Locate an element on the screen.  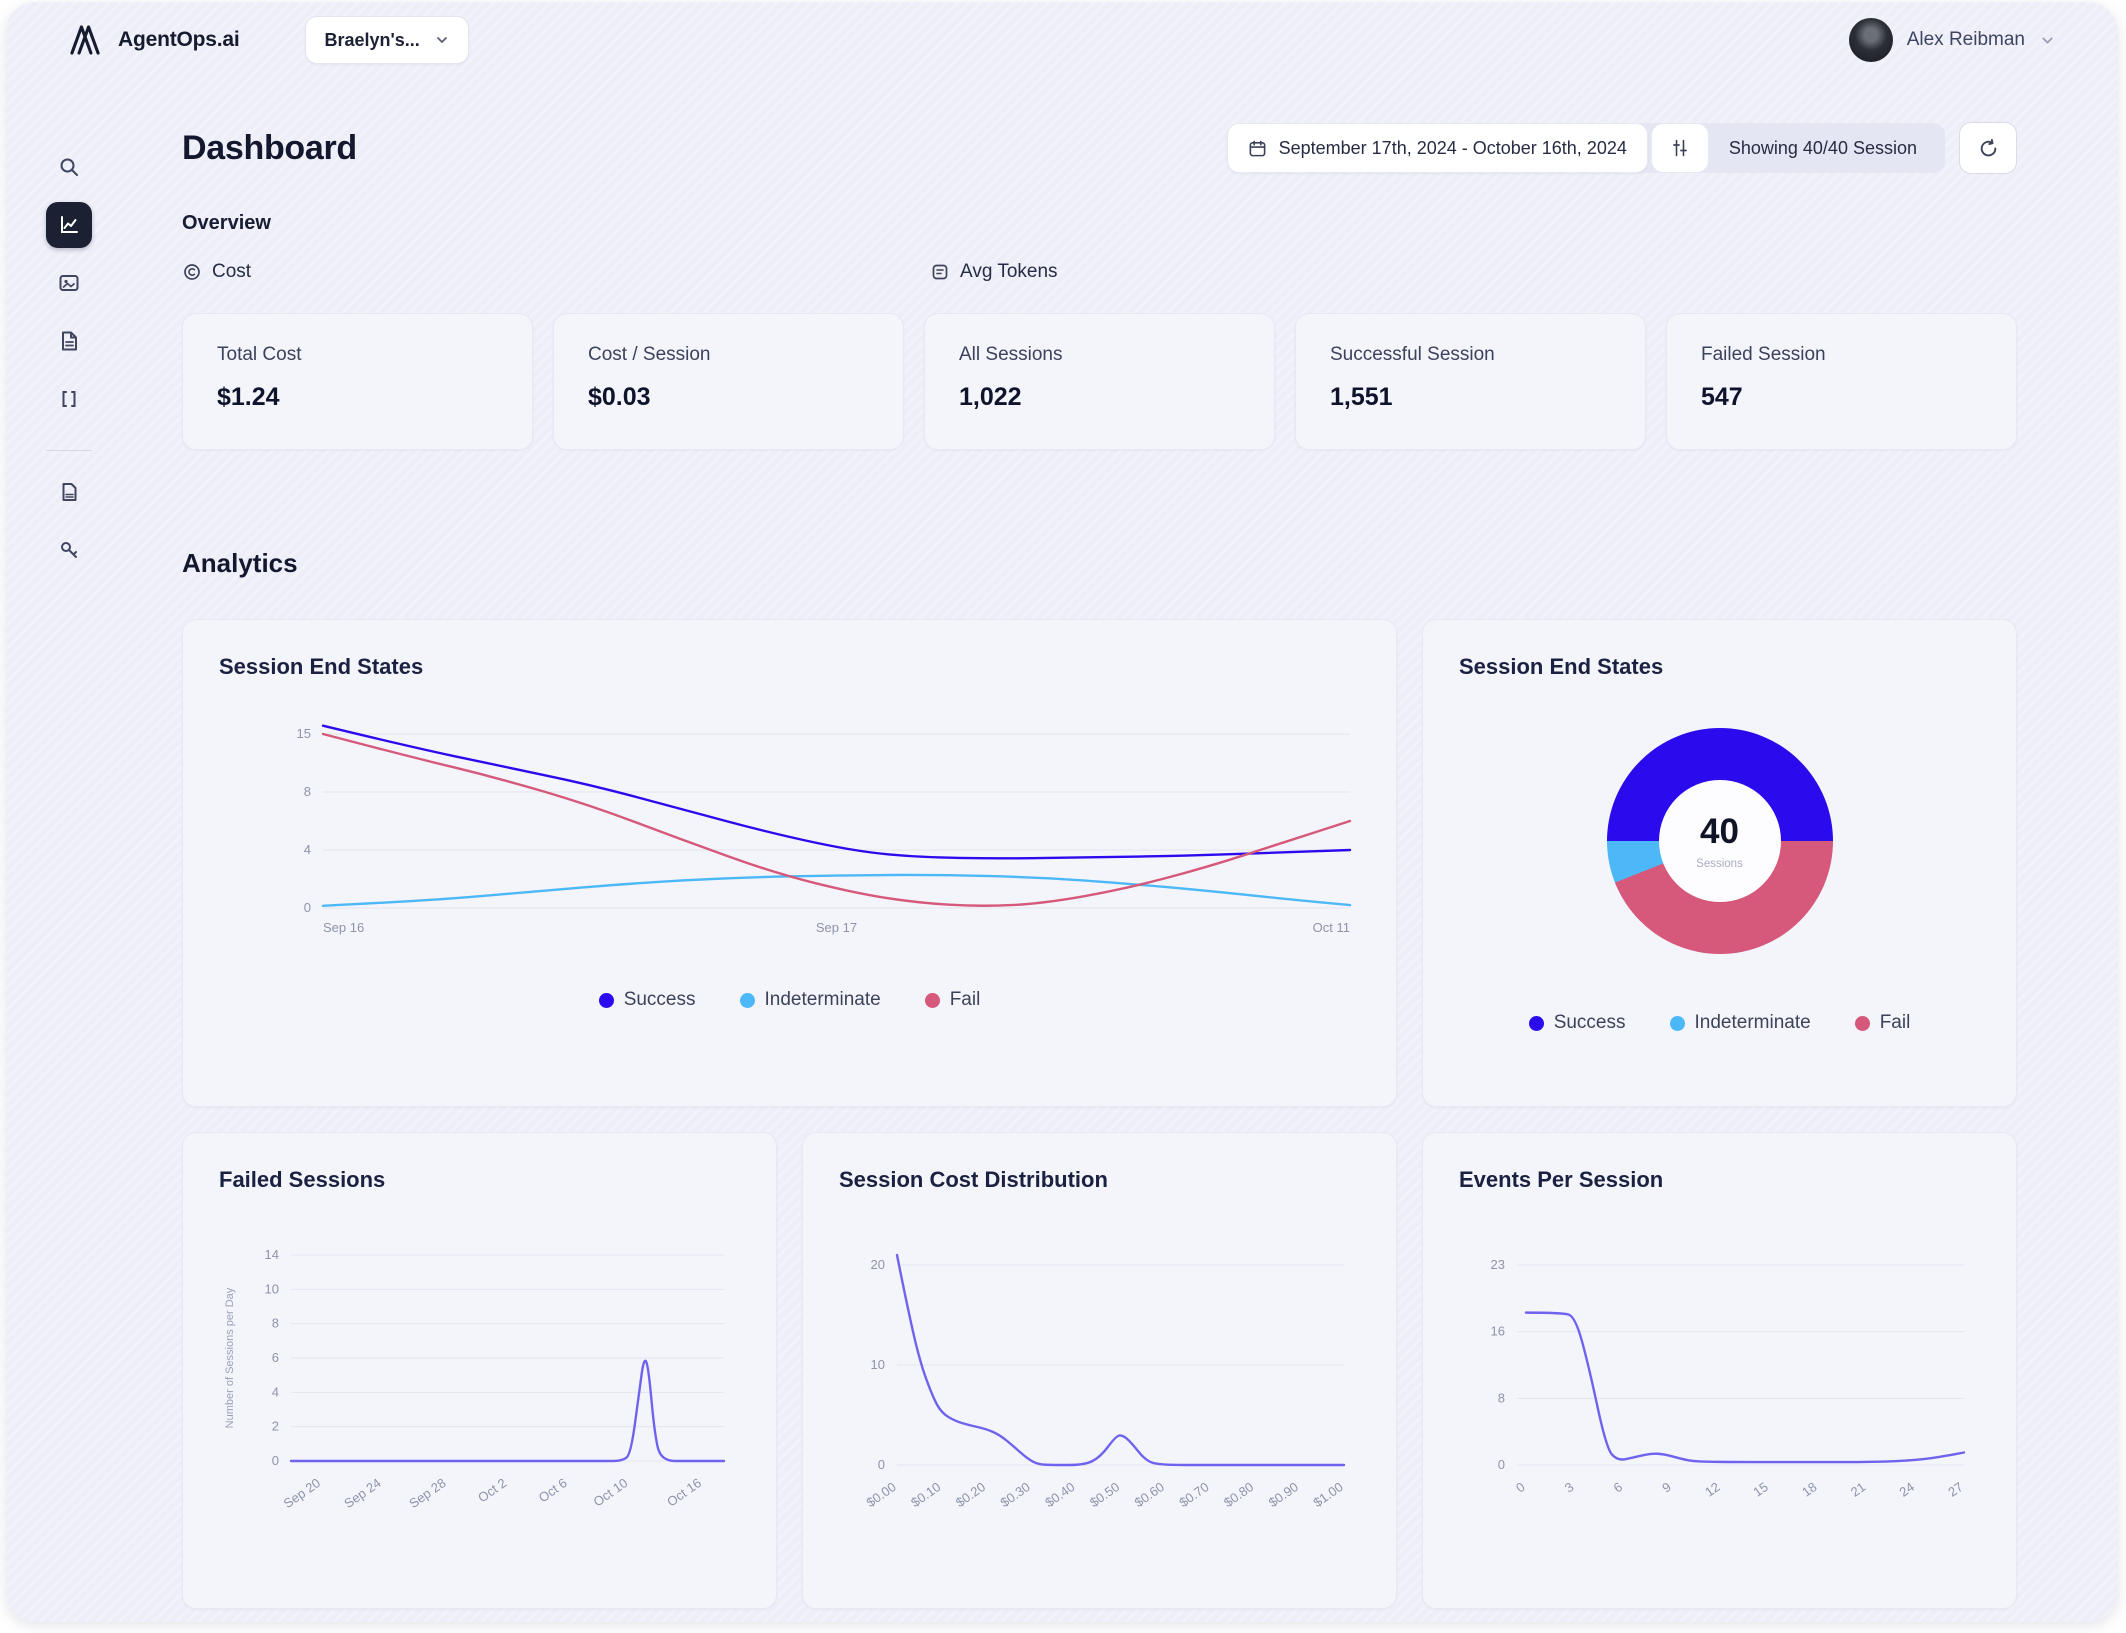
session-end-states-line-chart: 15 8 4 0 Sep 16 Sep 17 Oct 11 is located at coordinates (824, 829).